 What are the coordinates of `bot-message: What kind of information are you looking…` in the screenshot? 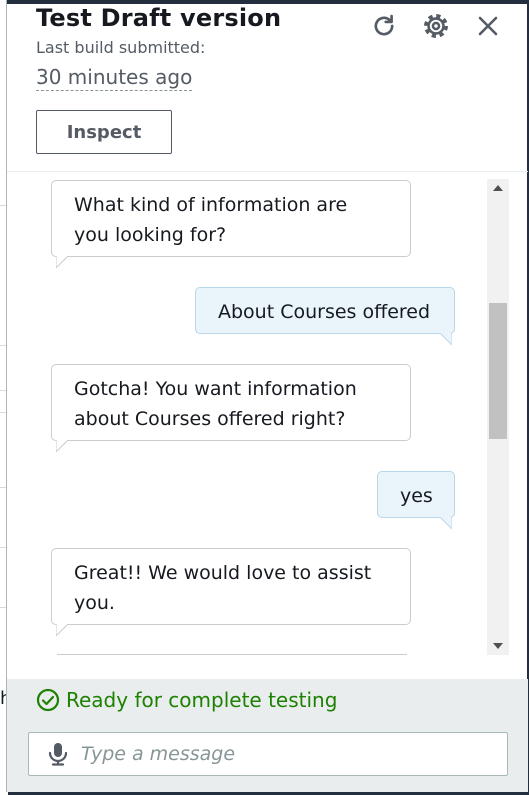 It's located at (231, 218).